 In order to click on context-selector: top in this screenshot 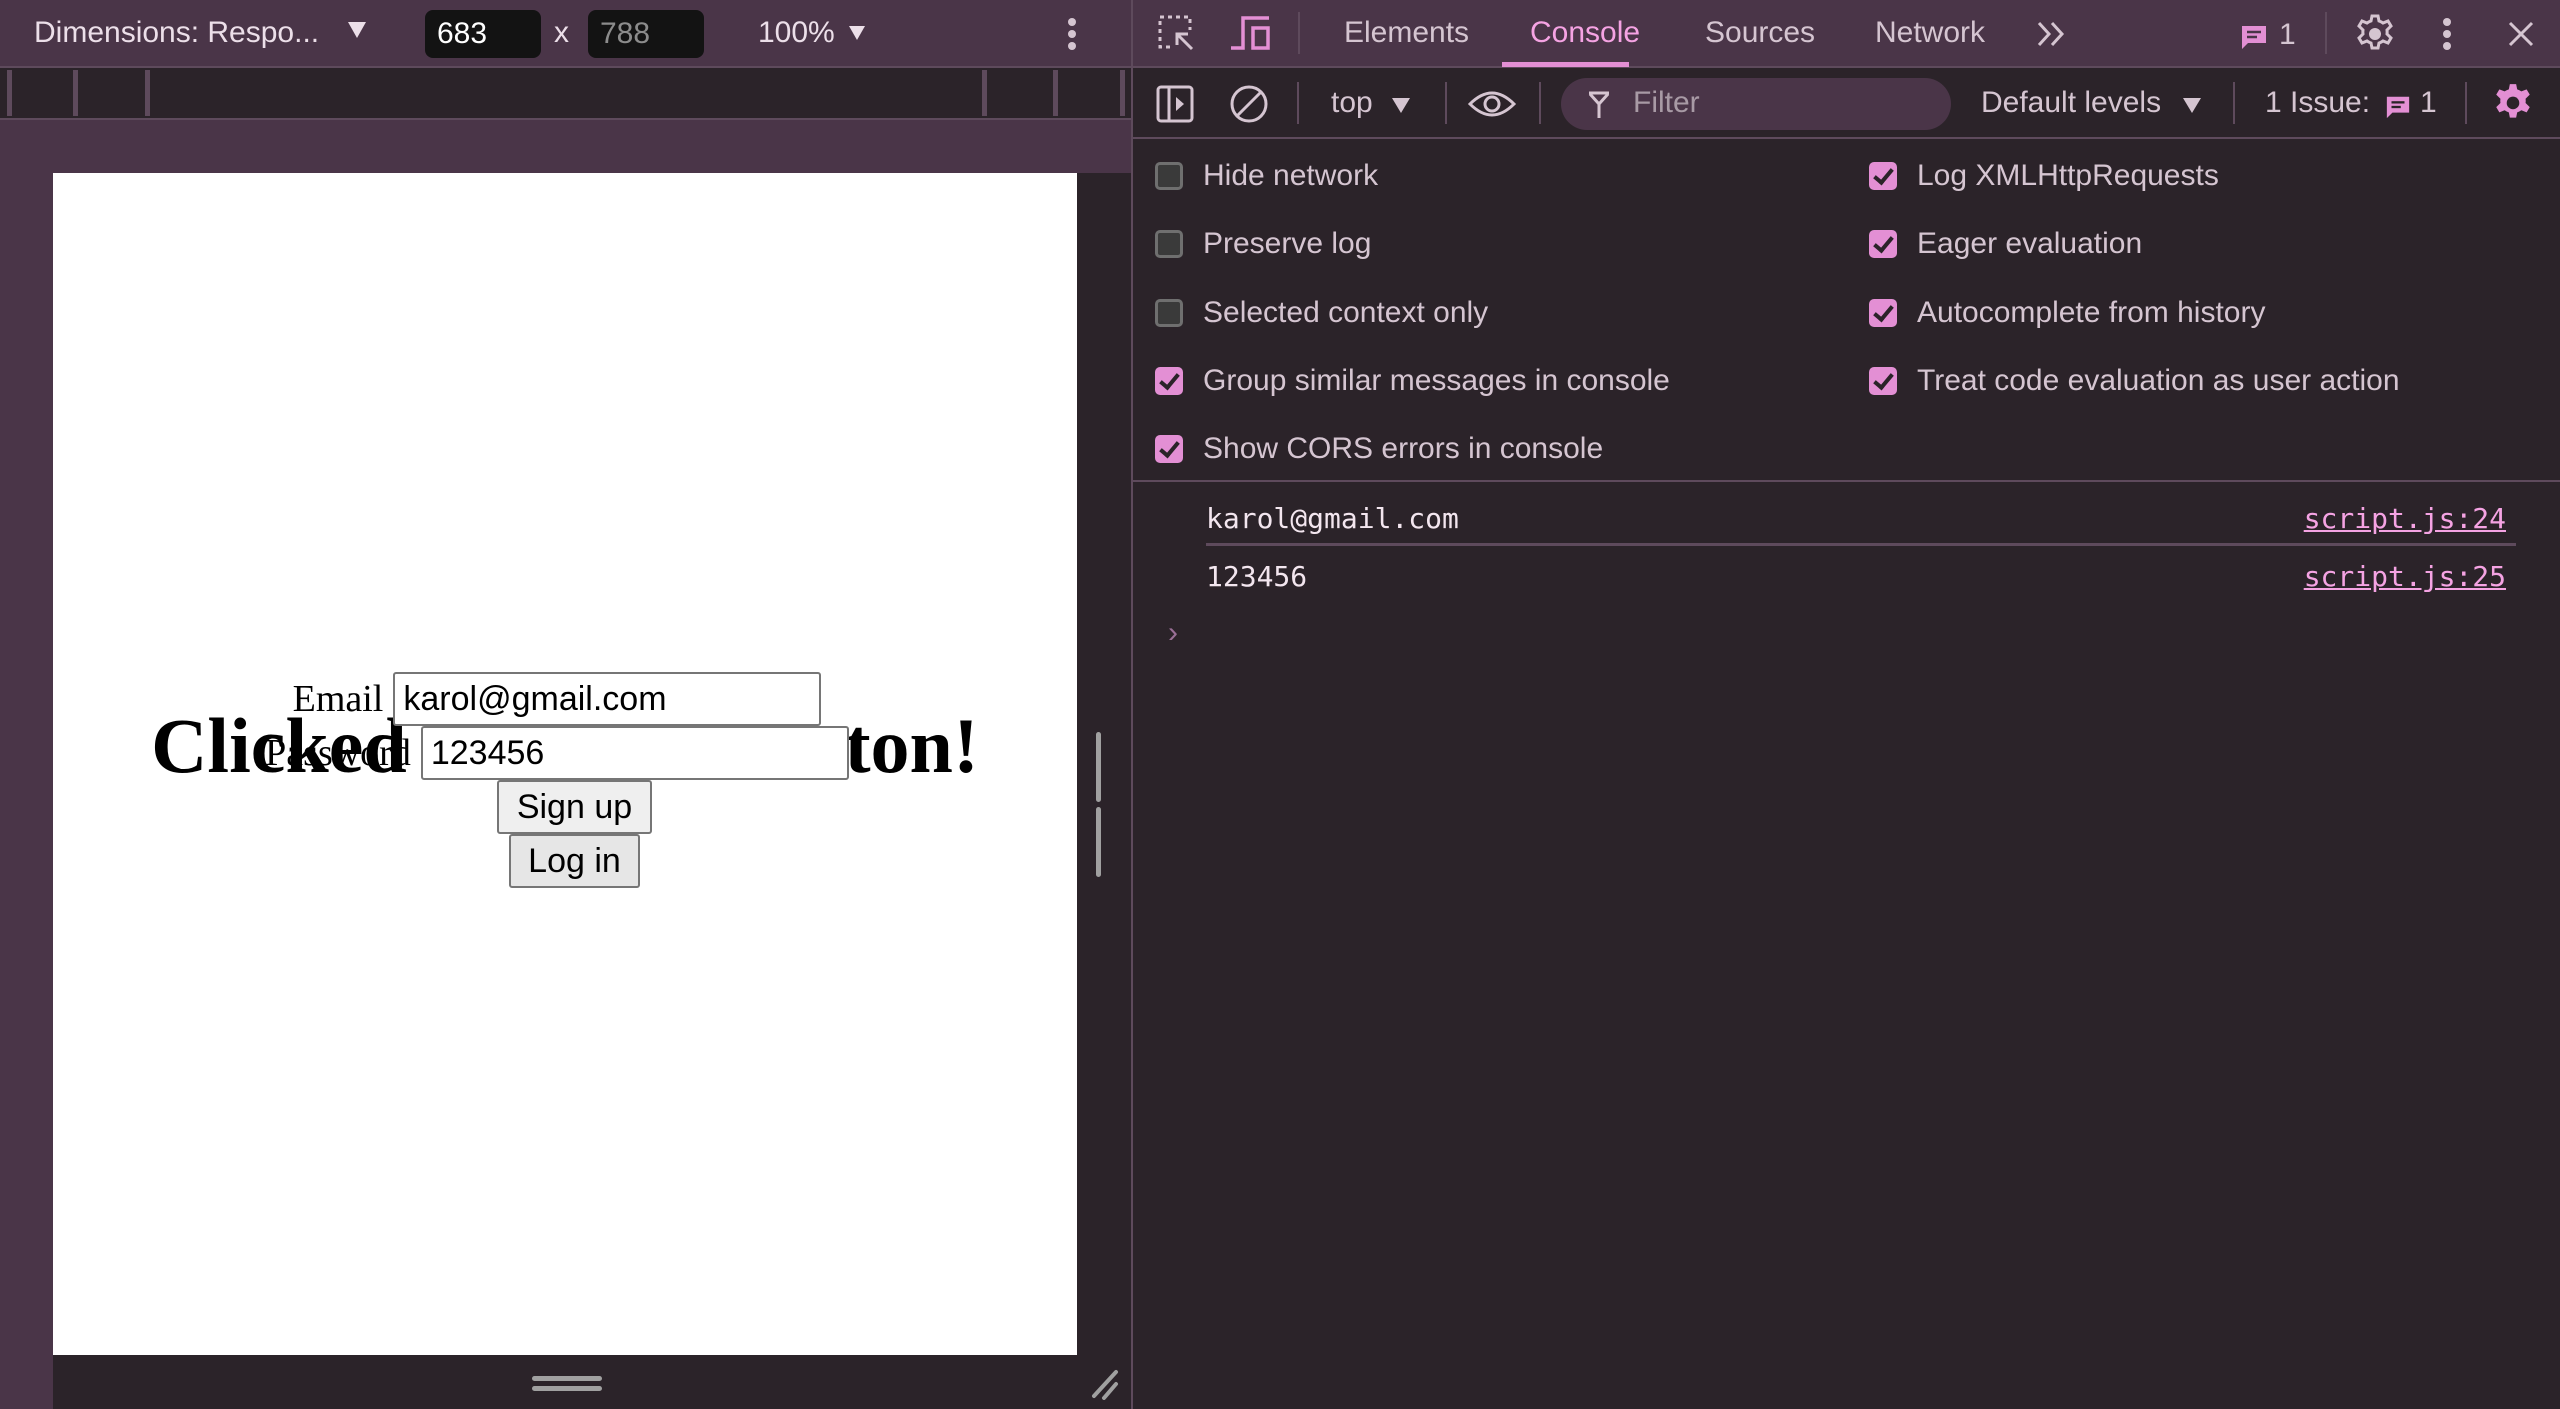, I will do `click(1352, 103)`.